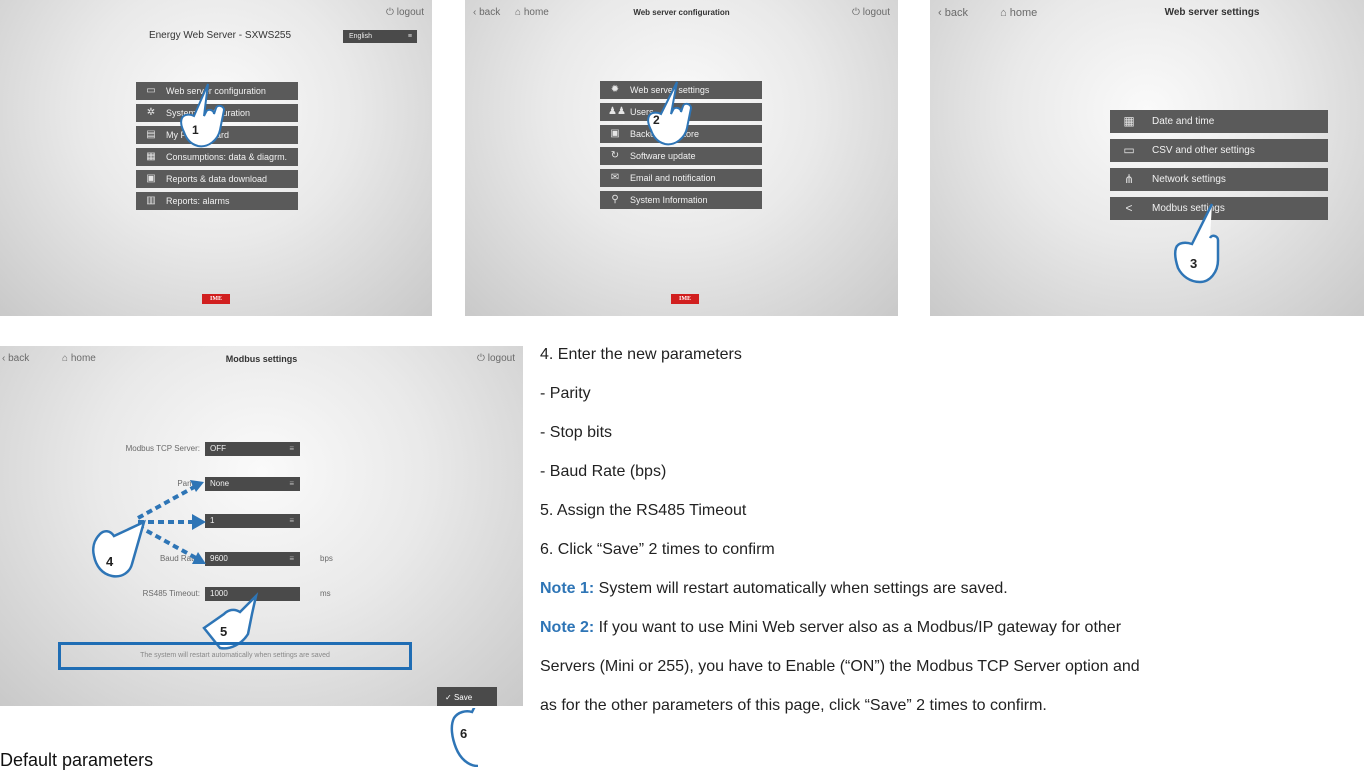  What do you see at coordinates (657, 549) in the screenshot?
I see `instruction-line: 6. Click “Save” 2 times to confirm` at bounding box center [657, 549].